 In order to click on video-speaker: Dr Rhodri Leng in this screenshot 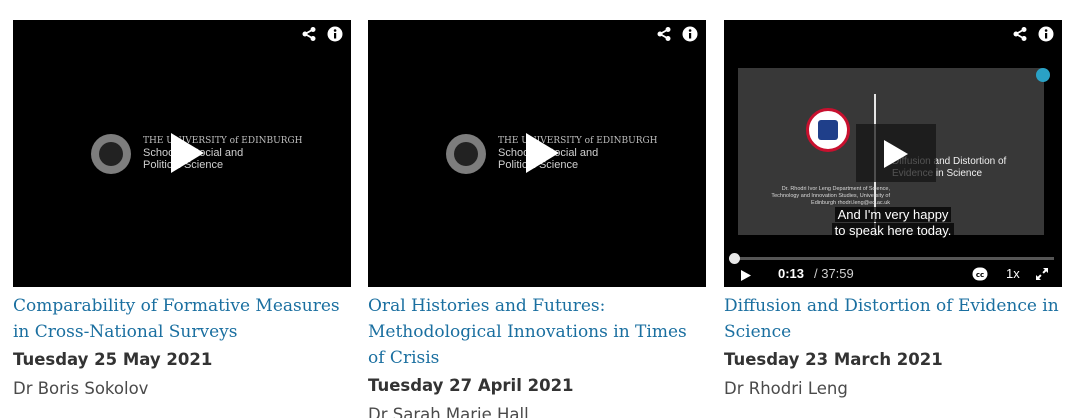, I will do `click(786, 388)`.